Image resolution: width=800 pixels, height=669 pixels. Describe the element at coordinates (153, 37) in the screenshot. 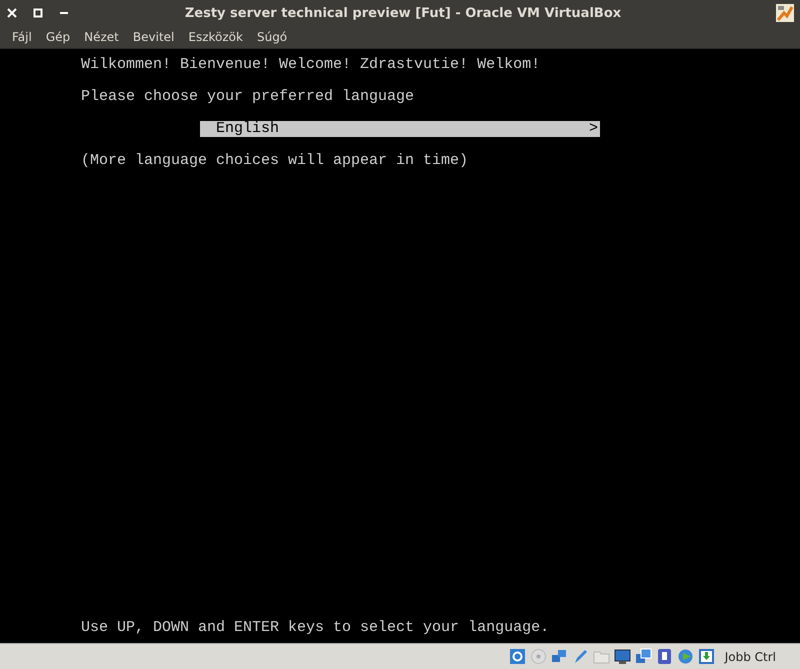

I see `menu-item: Bevitel` at that location.